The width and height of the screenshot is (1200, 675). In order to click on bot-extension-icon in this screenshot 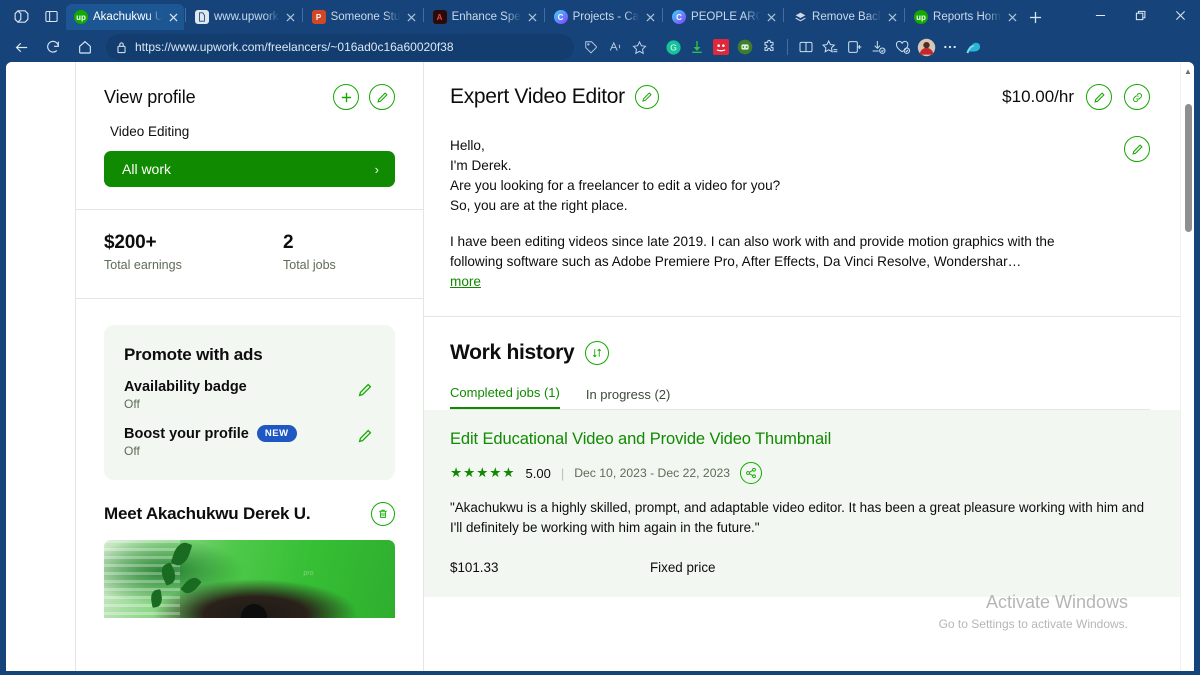, I will do `click(745, 47)`.